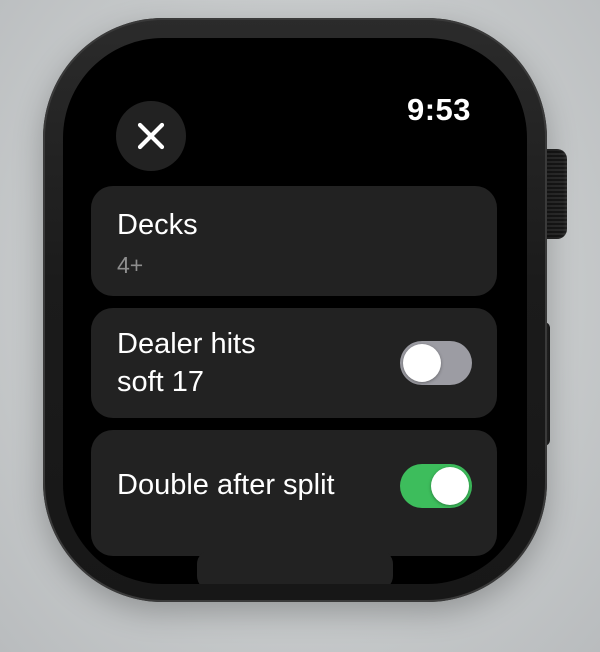  Describe the element at coordinates (294, 363) in the screenshot. I see `dealer-hits-soft-17-row: Dealer hits soft 17` at that location.